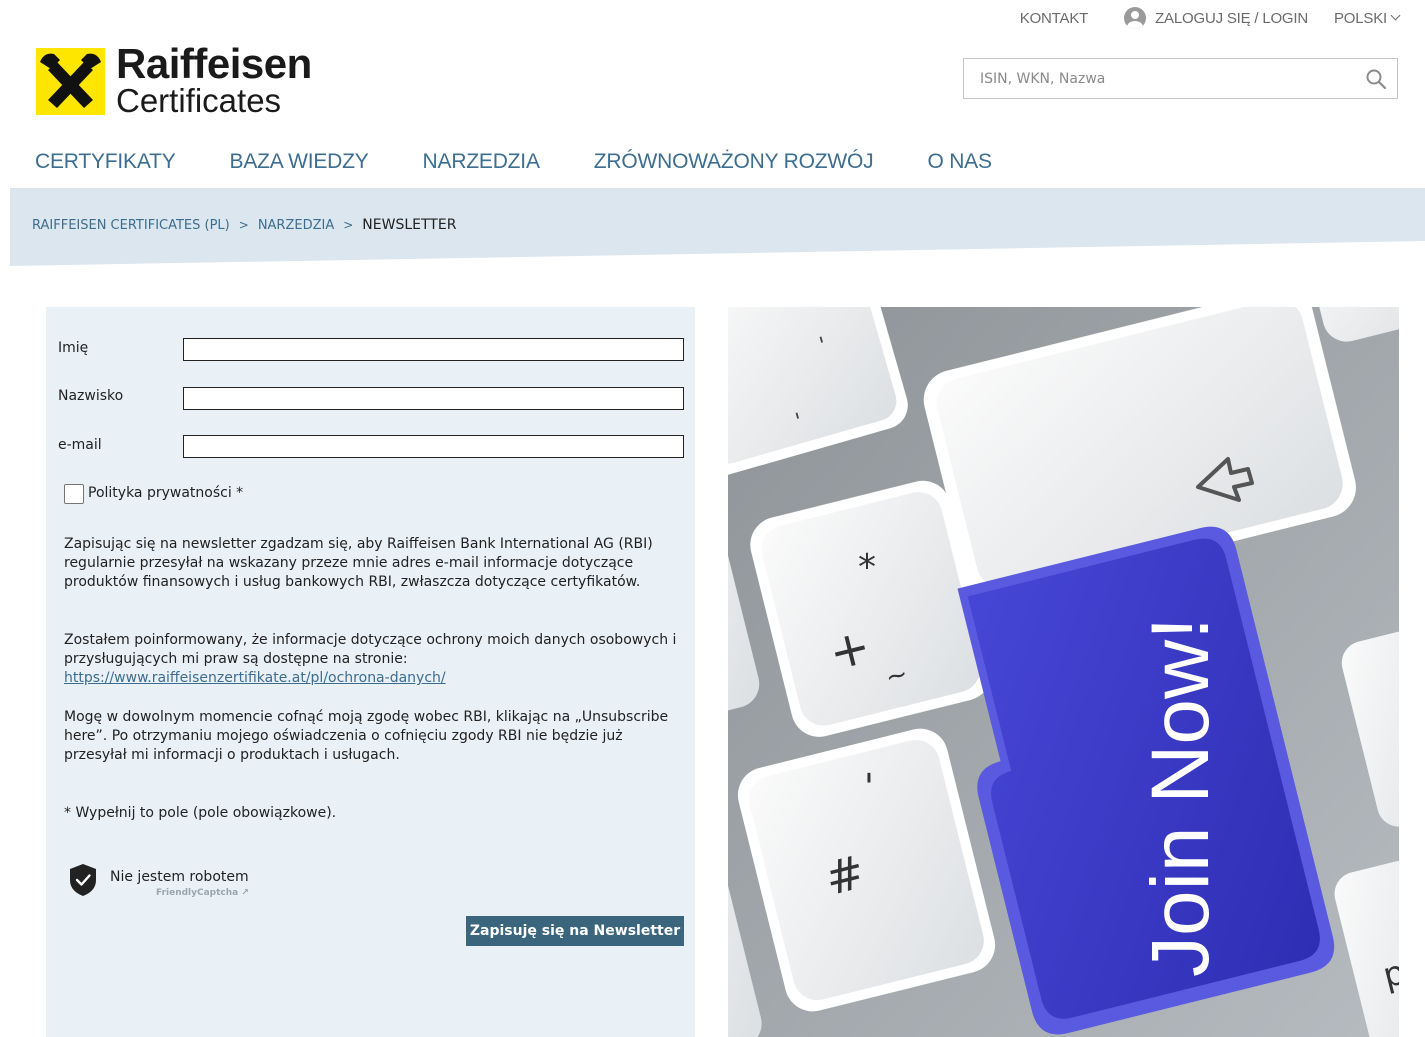  I want to click on privacy-label: Polityka prywatności *, so click(165, 493).